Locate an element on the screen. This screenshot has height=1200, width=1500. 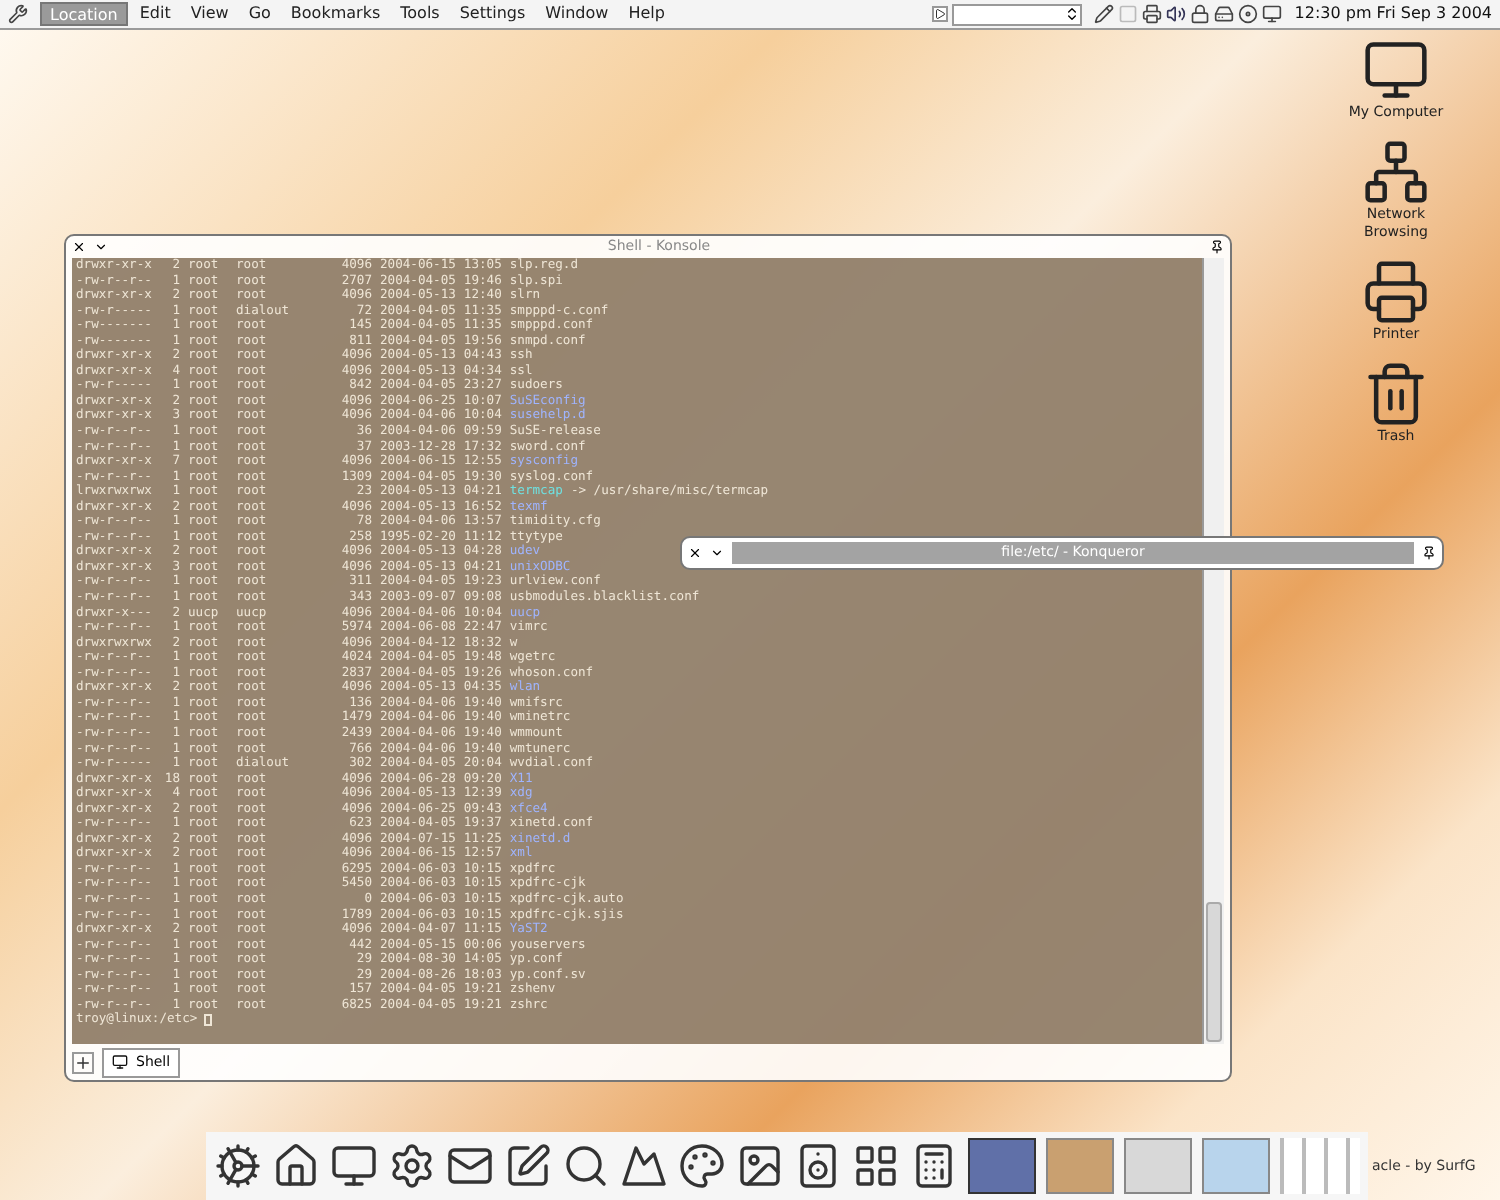
play-icon is located at coordinates (940, 14).